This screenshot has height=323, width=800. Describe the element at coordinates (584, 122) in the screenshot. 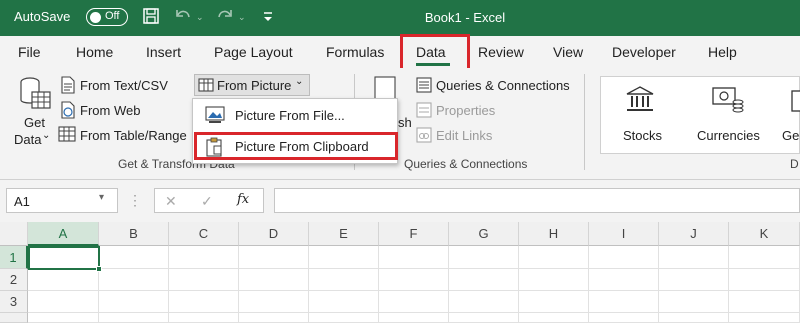

I see `group-separator` at that location.